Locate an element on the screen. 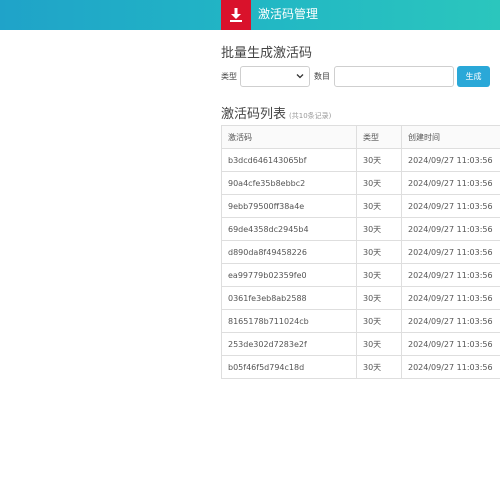 The width and height of the screenshot is (500, 500). column-header-created: 创建时间 is located at coordinates (450, 137).